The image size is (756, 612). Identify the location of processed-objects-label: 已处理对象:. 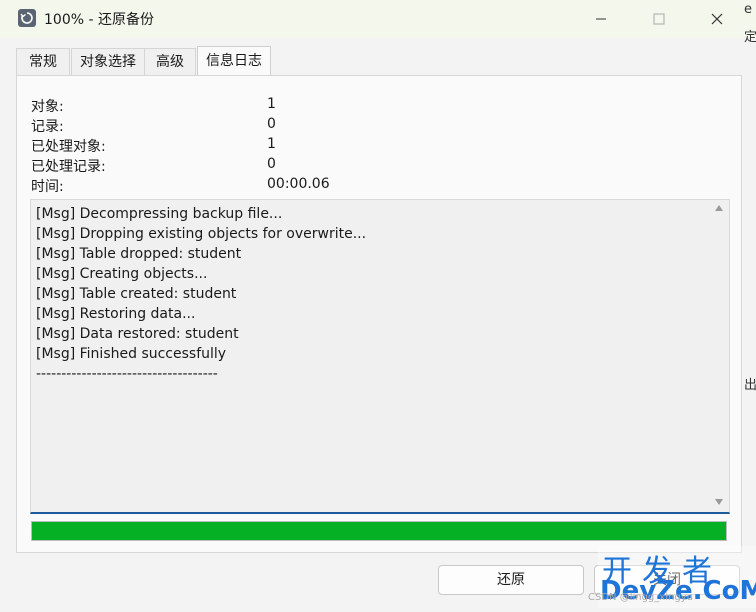
(68, 147).